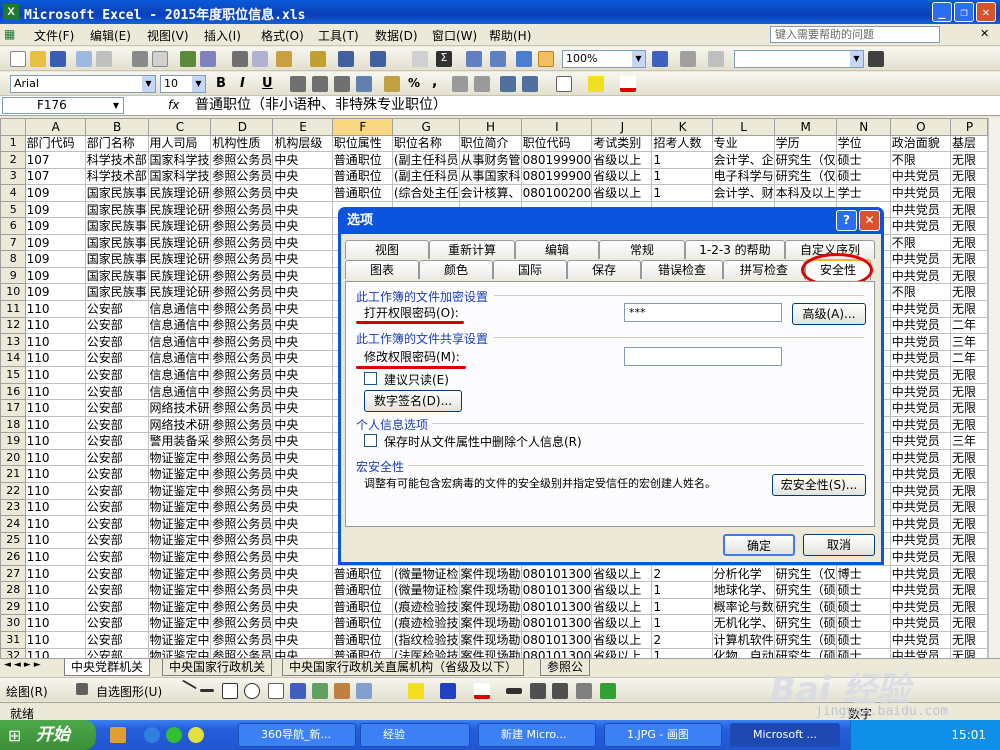 This screenshot has width=1000, height=750. I want to click on menu-tools: 工具(T), so click(338, 35).